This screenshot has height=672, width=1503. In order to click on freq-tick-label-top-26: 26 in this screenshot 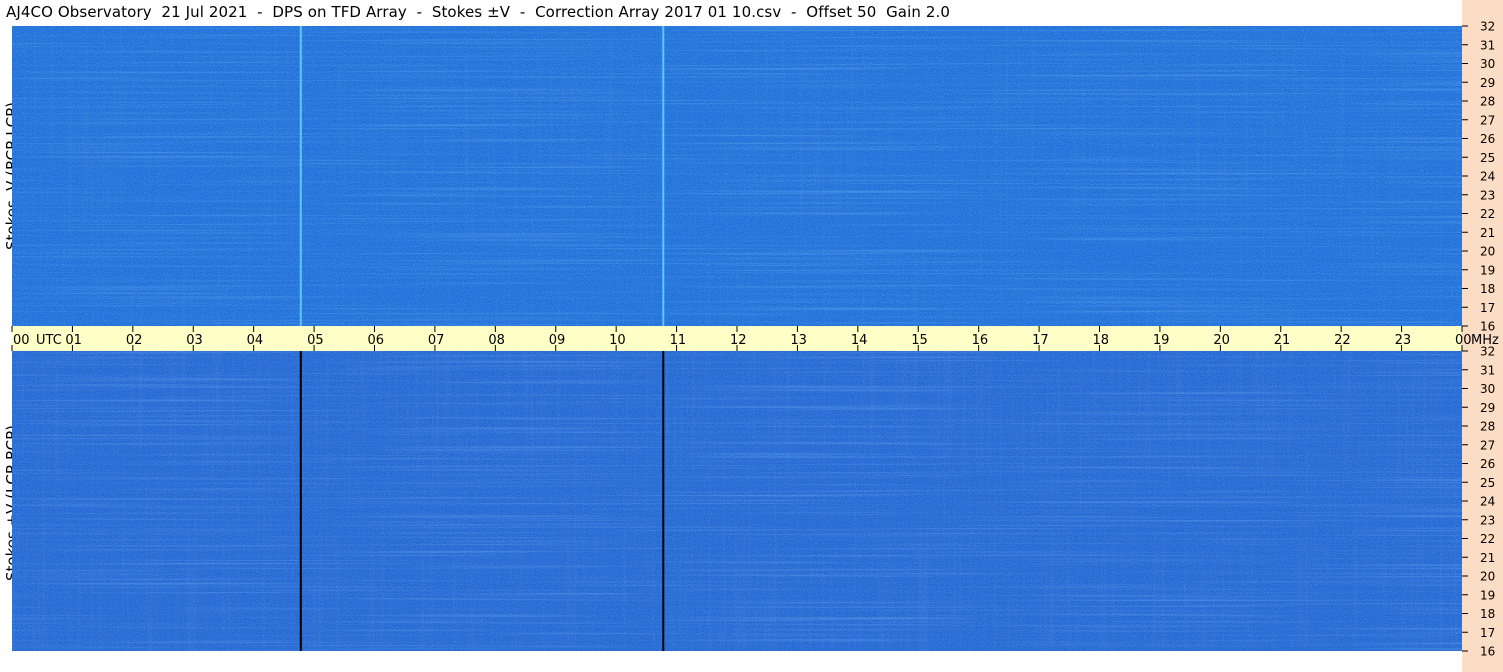, I will do `click(1487, 139)`.